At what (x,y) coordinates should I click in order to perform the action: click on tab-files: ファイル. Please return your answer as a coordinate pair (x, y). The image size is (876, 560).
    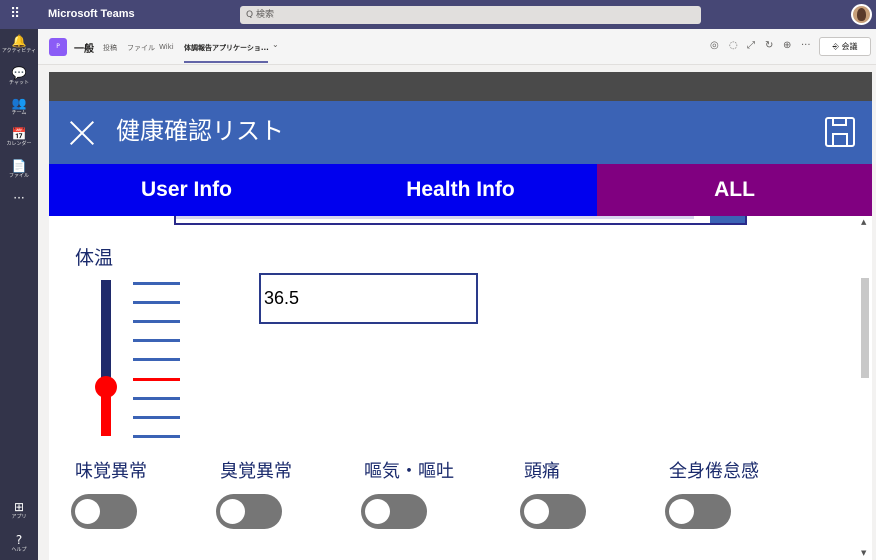
    Looking at the image, I should click on (141, 48).